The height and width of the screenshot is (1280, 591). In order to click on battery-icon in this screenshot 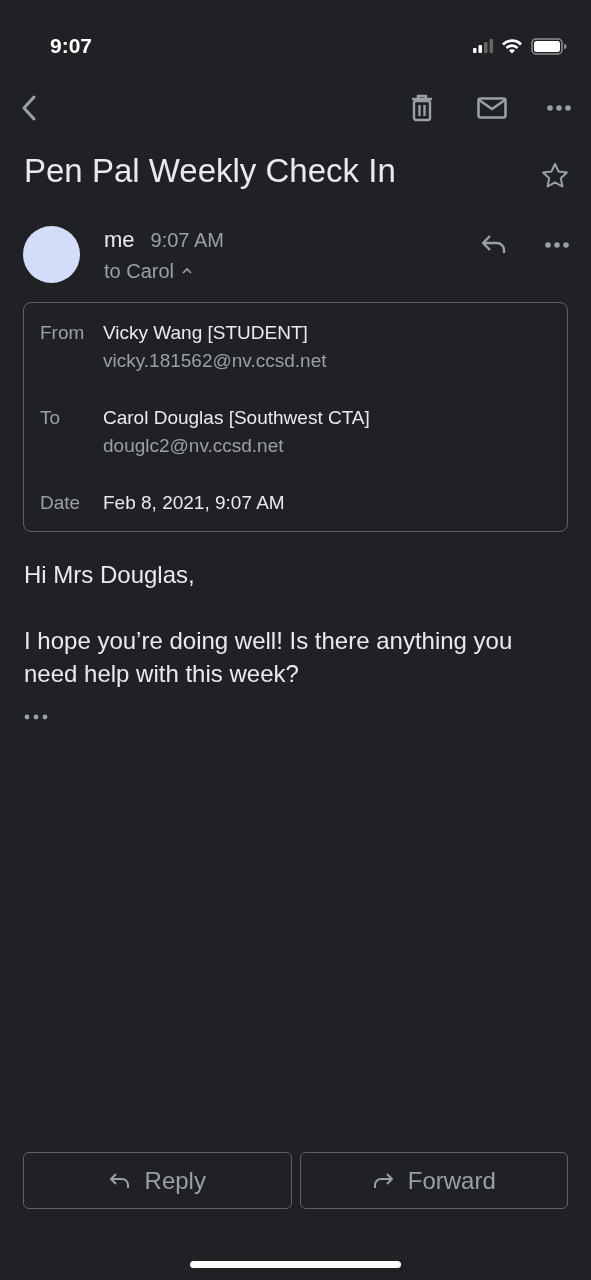, I will do `click(549, 46)`.